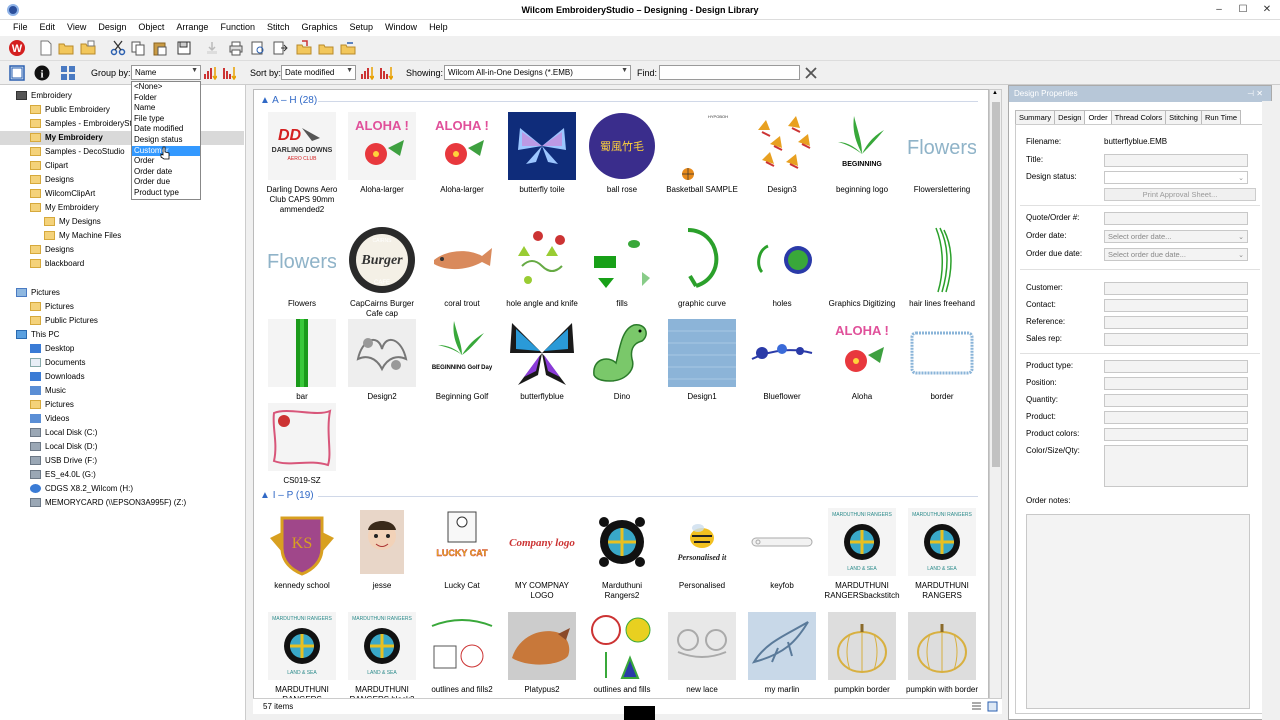  What do you see at coordinates (63, 461) in the screenshot?
I see `tree-item: USB Drive (F:)` at bounding box center [63, 461].